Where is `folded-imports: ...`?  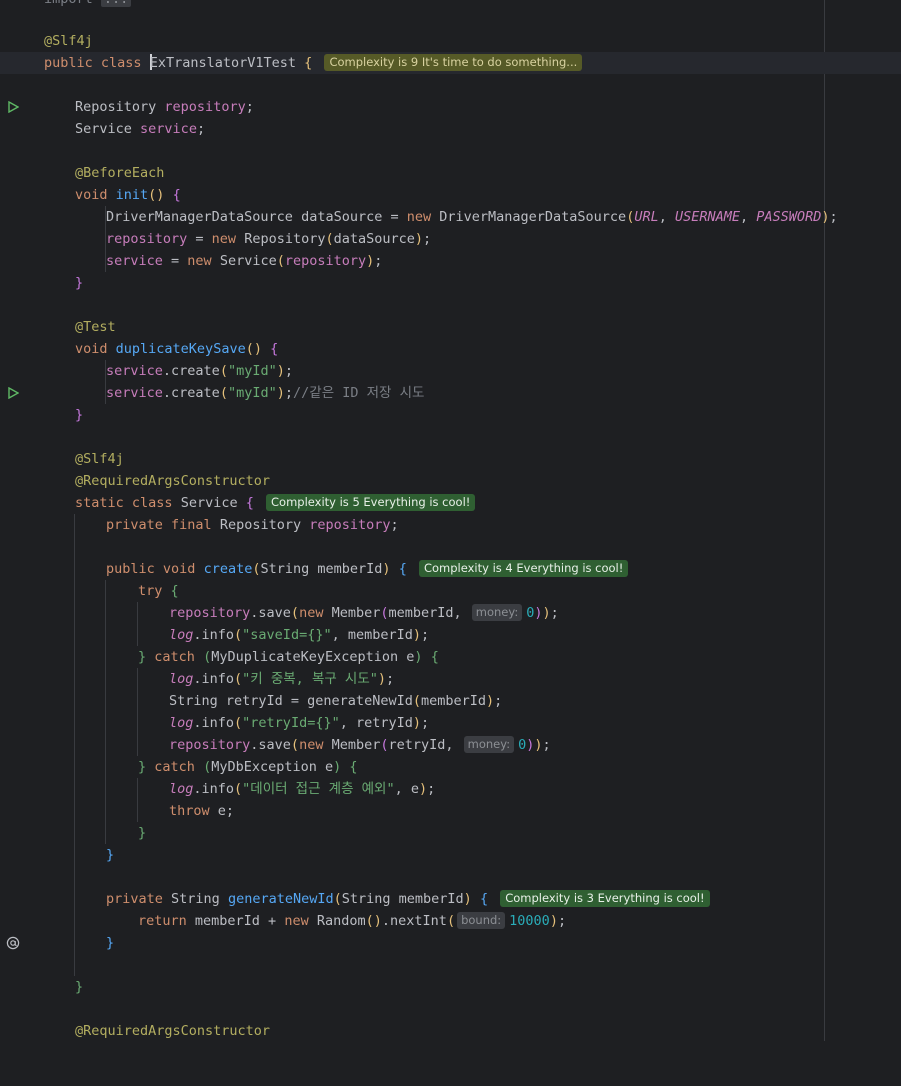
folded-imports: ... is located at coordinates (116, 3).